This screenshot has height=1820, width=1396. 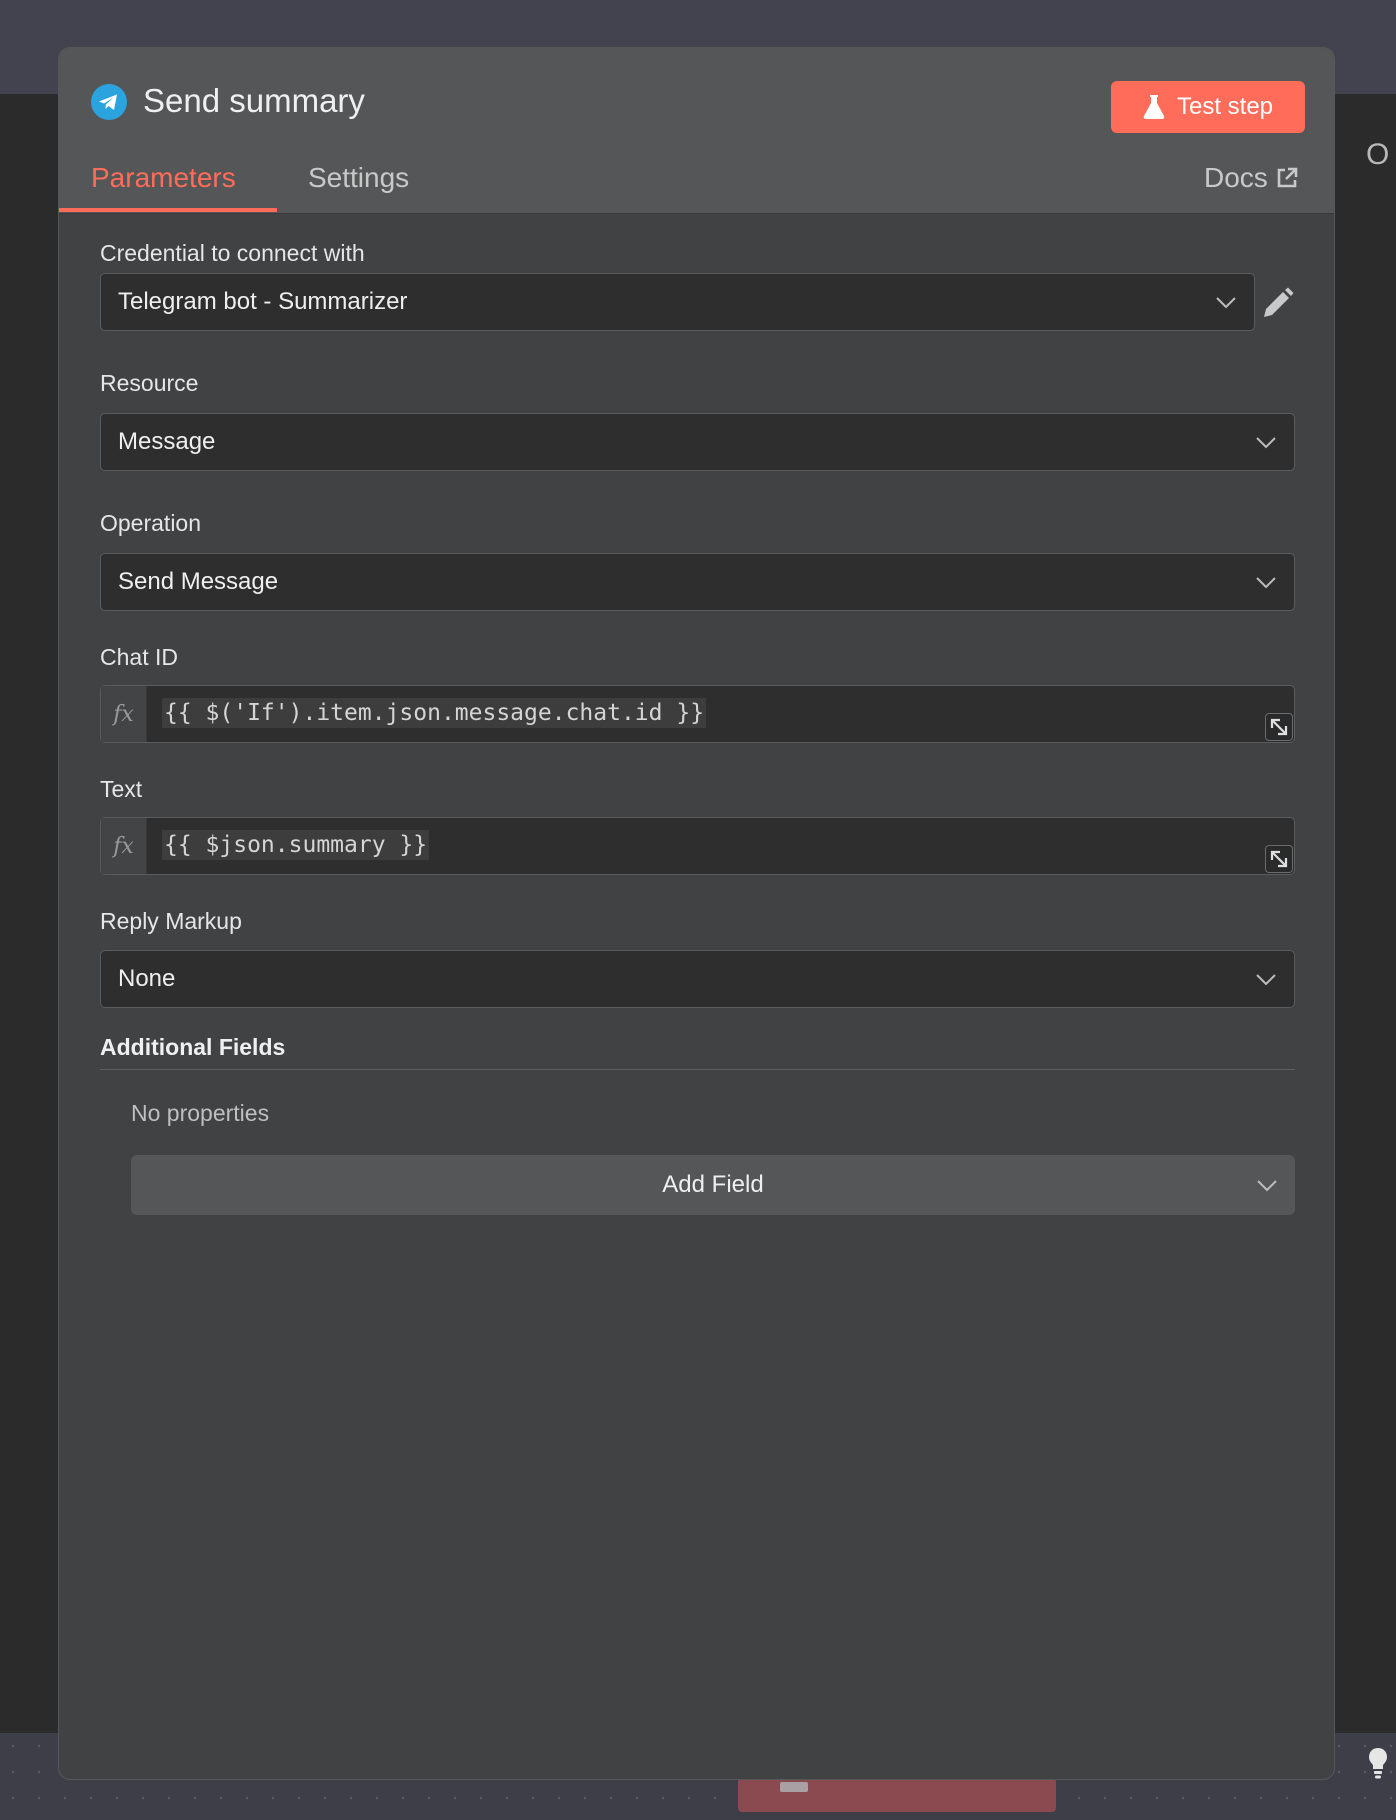 I want to click on canvas-node-button, so click(x=897, y=1795).